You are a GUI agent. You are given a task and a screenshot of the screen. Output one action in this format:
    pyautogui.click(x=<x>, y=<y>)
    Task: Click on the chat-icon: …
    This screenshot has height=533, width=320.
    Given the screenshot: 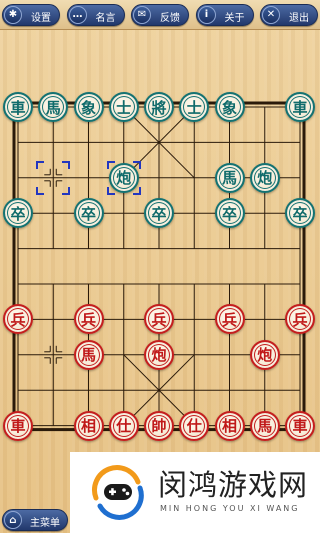 What is the action you would take?
    pyautogui.click(x=77, y=14)
    